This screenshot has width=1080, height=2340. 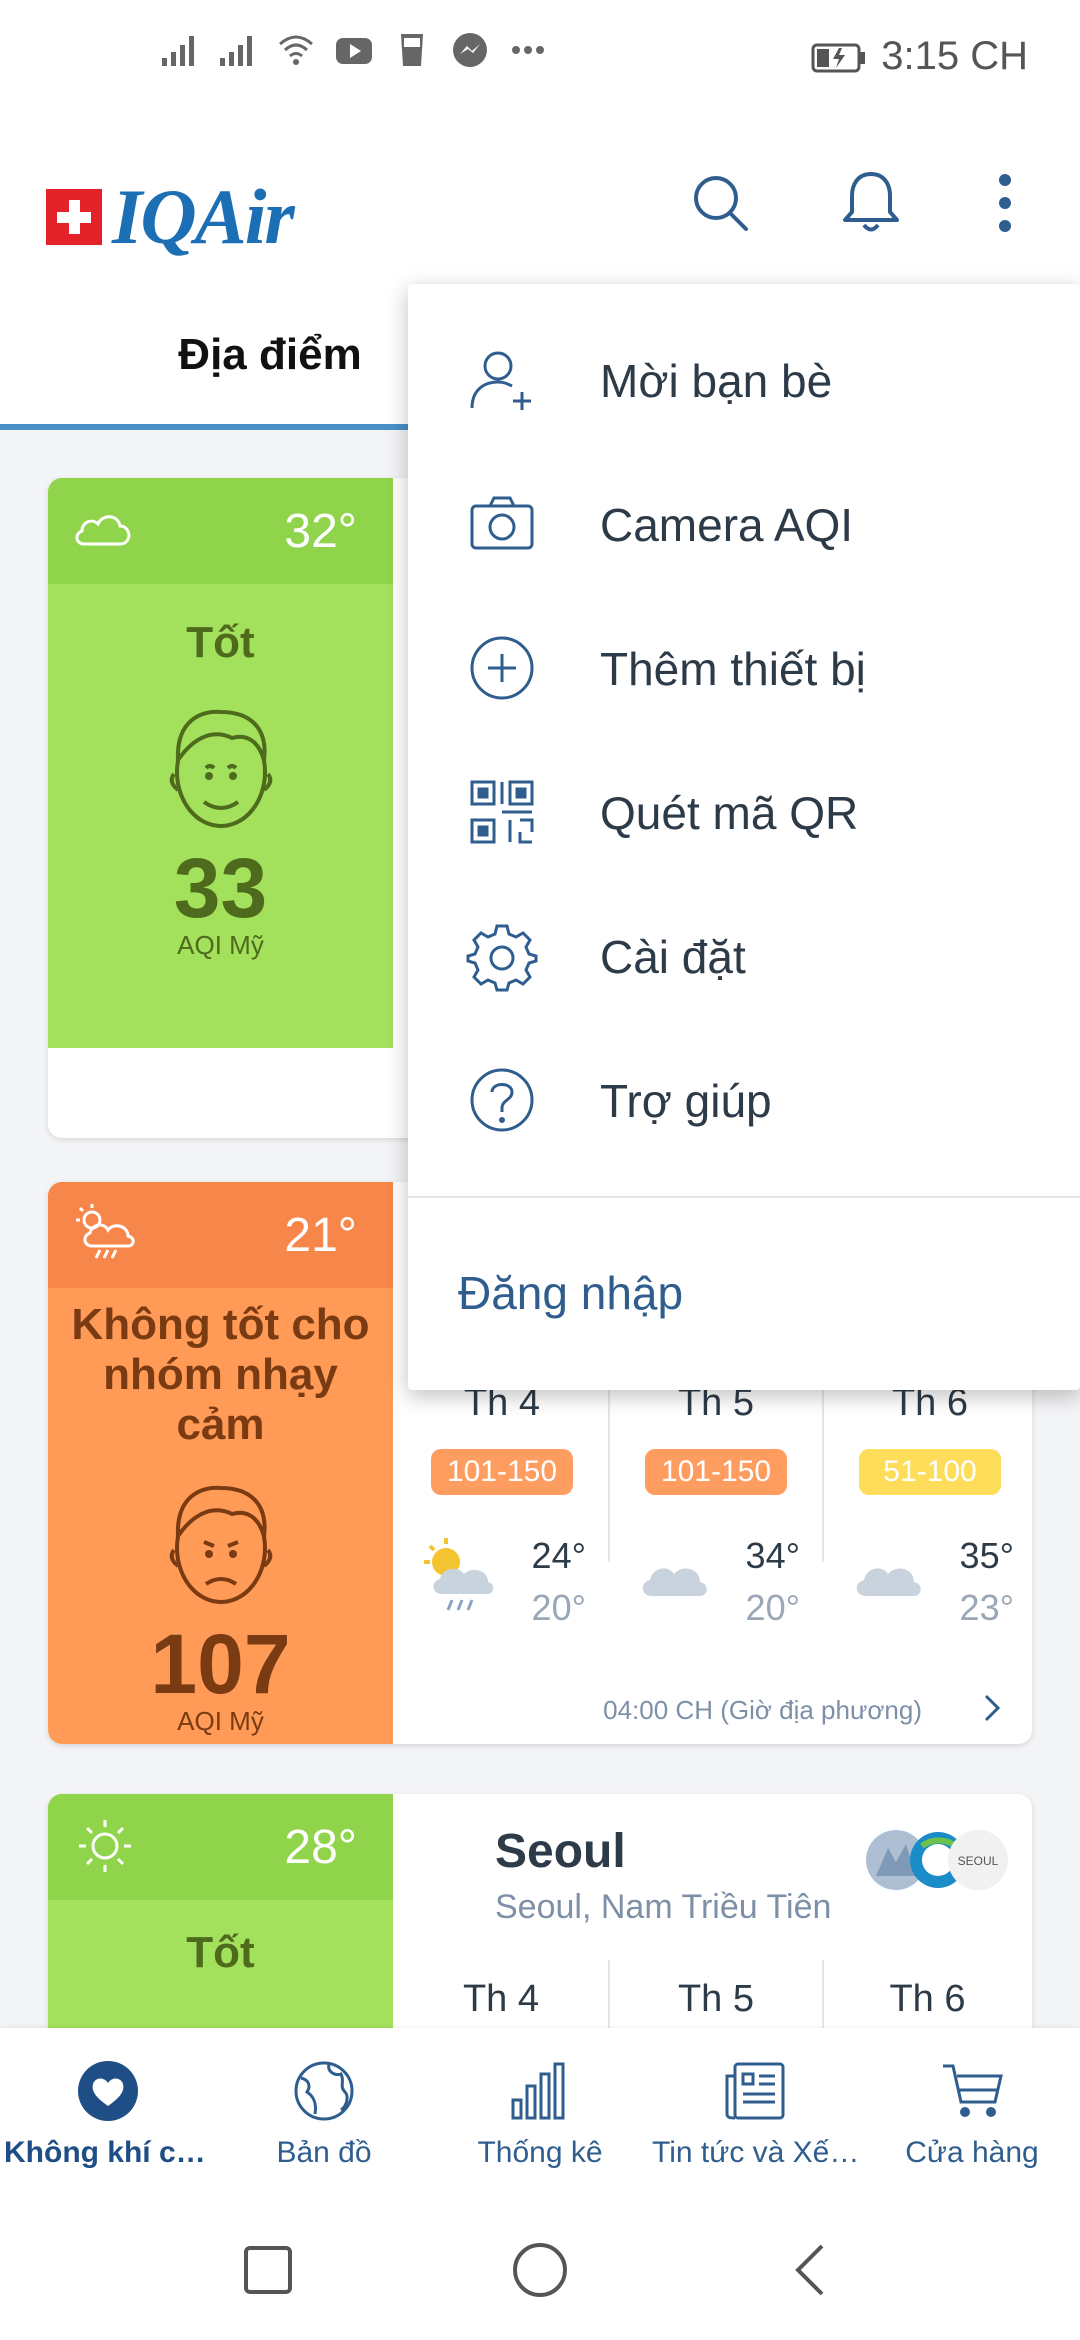 I want to click on update-timestamp: 04:00 CH (Giờ địa phương), so click(x=762, y=1710).